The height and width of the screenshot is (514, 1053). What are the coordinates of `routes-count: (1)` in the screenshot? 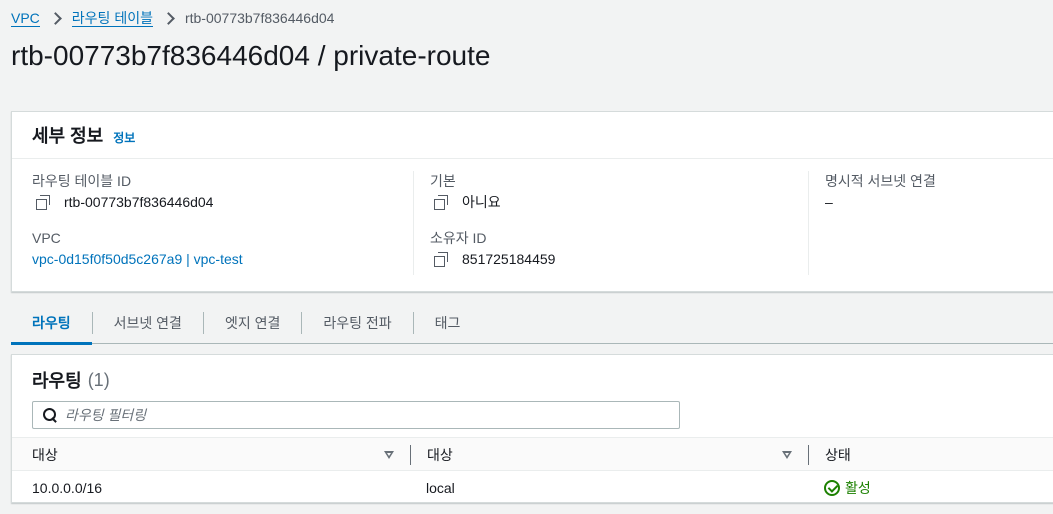 It's located at (98, 379).